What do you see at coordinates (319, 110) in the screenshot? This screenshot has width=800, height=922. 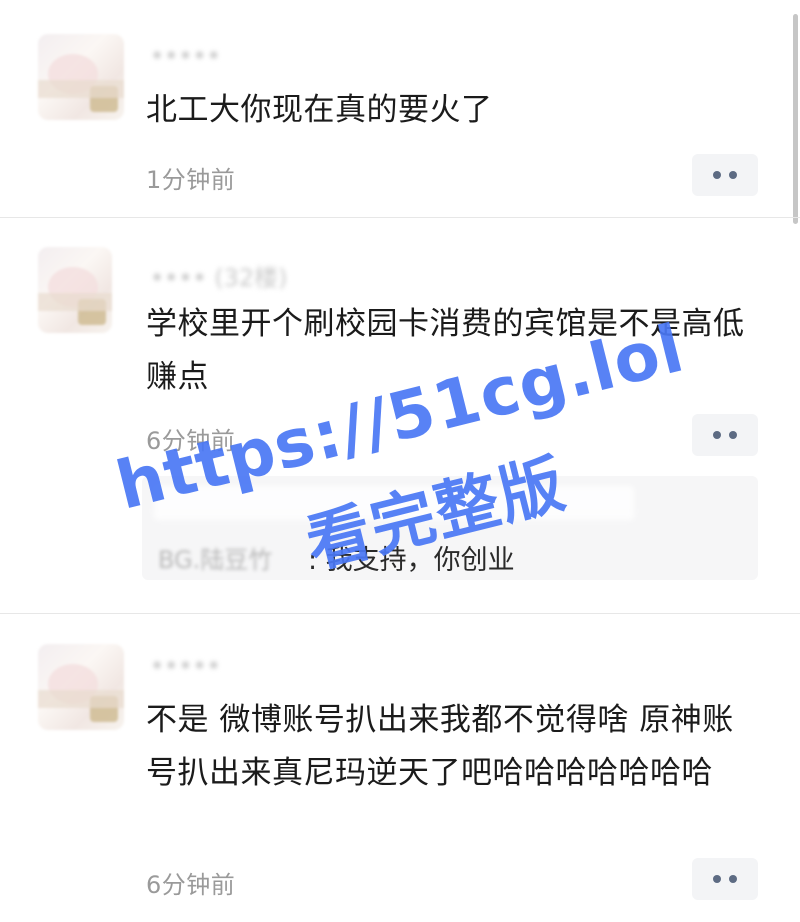 I see `comment-text: 北工大你现在真的要火了` at bounding box center [319, 110].